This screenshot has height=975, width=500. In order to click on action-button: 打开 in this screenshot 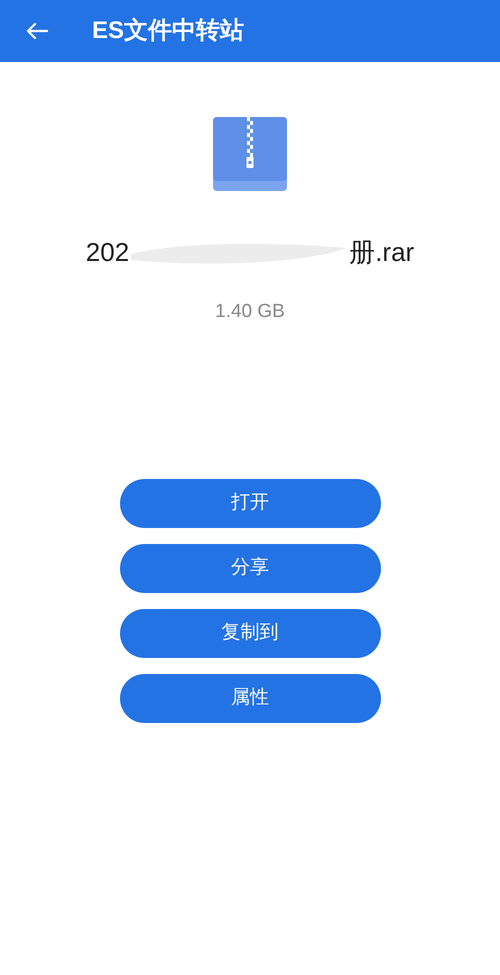, I will do `click(250, 503)`.